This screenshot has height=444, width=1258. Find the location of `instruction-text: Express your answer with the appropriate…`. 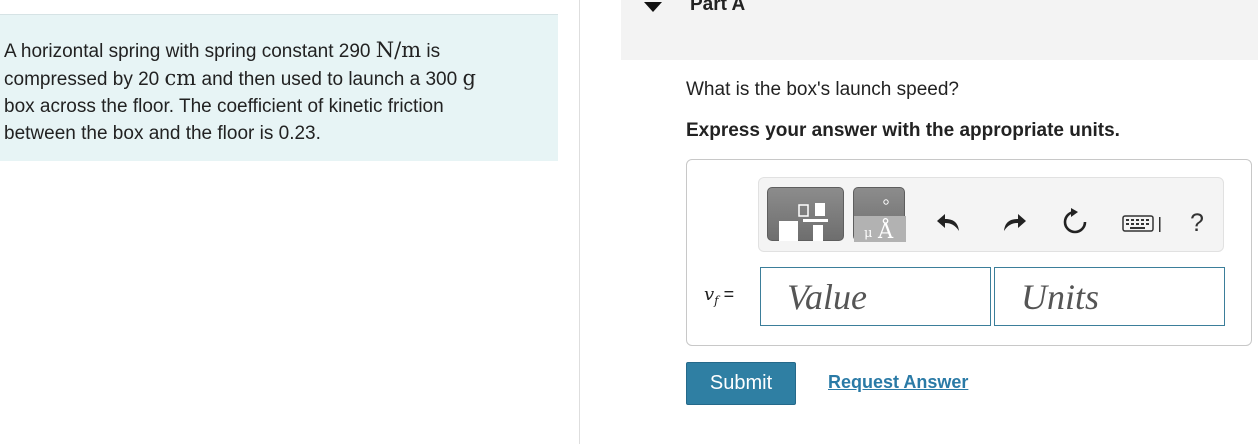

instruction-text: Express your answer with the appropriate… is located at coordinates (903, 130).